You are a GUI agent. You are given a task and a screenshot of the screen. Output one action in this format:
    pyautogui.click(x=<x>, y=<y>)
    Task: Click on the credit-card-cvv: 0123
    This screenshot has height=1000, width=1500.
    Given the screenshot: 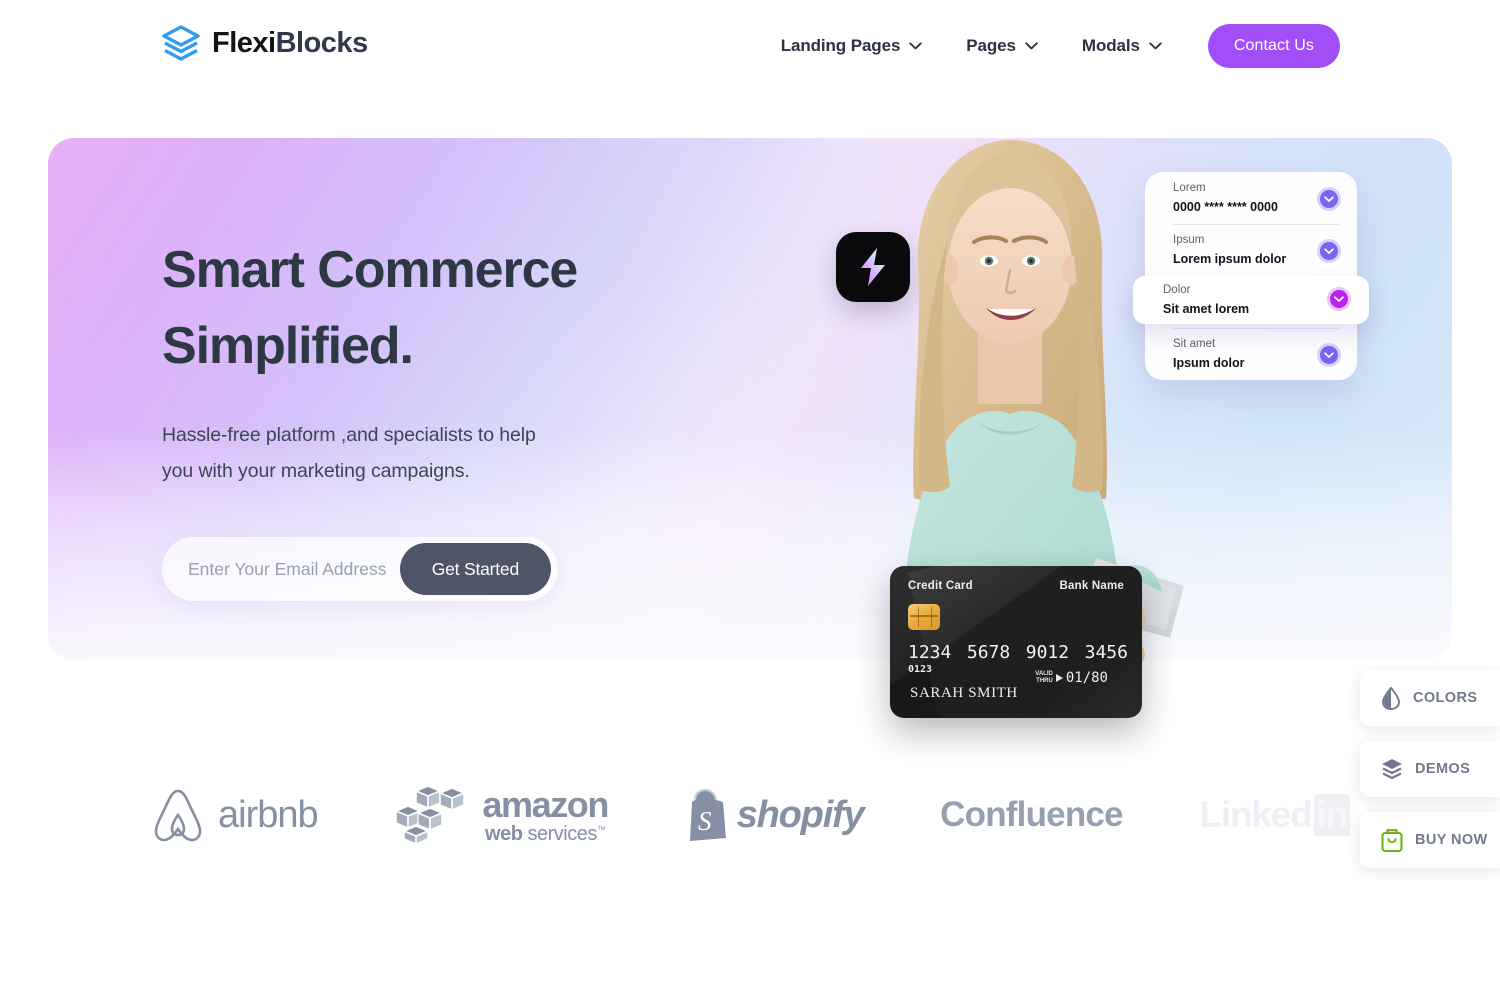 What is the action you would take?
    pyautogui.click(x=920, y=669)
    